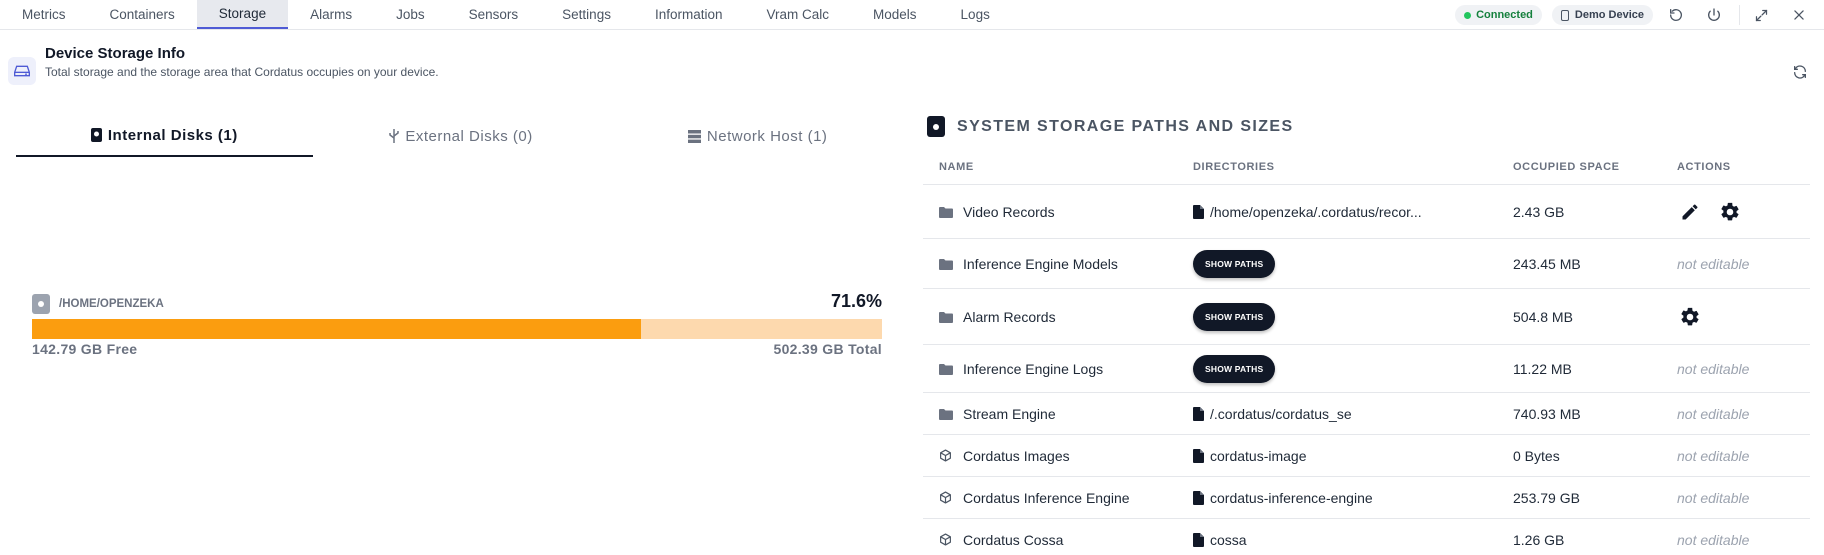 The height and width of the screenshot is (555, 1824). I want to click on tab-information: Information, so click(689, 14).